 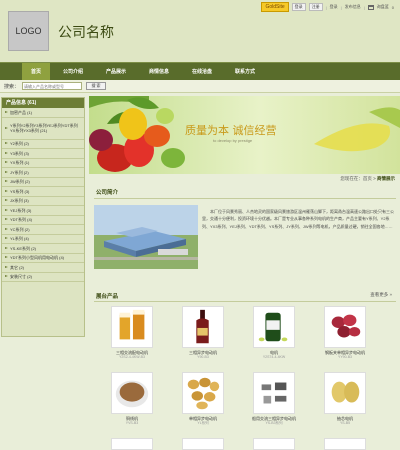 What do you see at coordinates (132, 357) in the screenshot?
I see `product-model: Y2S2-4-4KW-B3` at bounding box center [132, 357].